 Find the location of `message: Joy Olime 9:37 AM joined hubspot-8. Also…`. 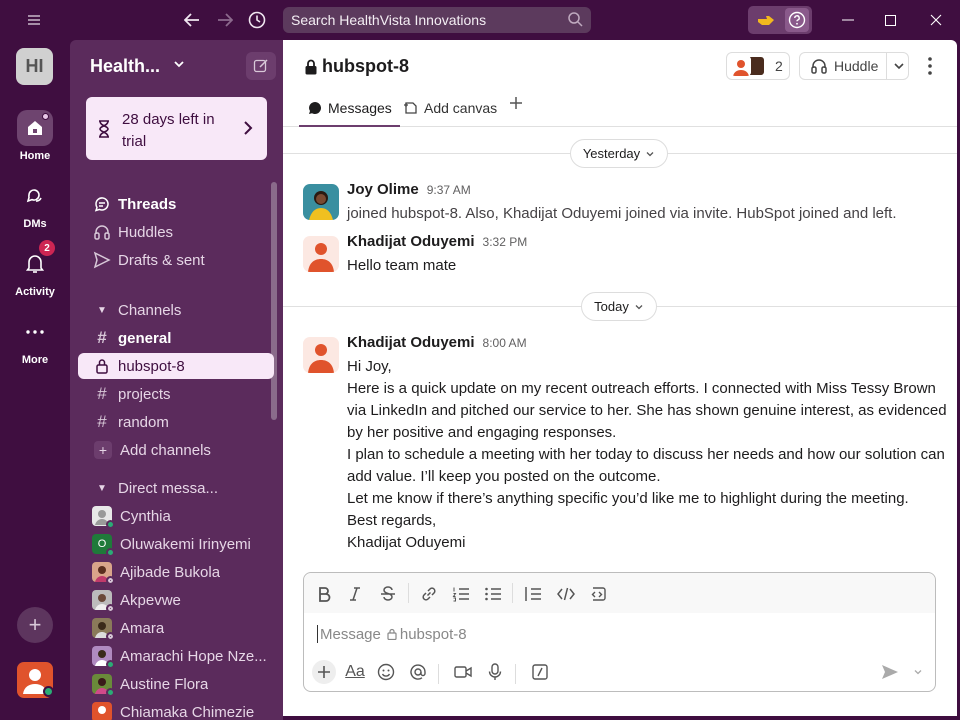

message: Joy Olime 9:37 AM joined hubspot-8. Also… is located at coordinates (623, 205).